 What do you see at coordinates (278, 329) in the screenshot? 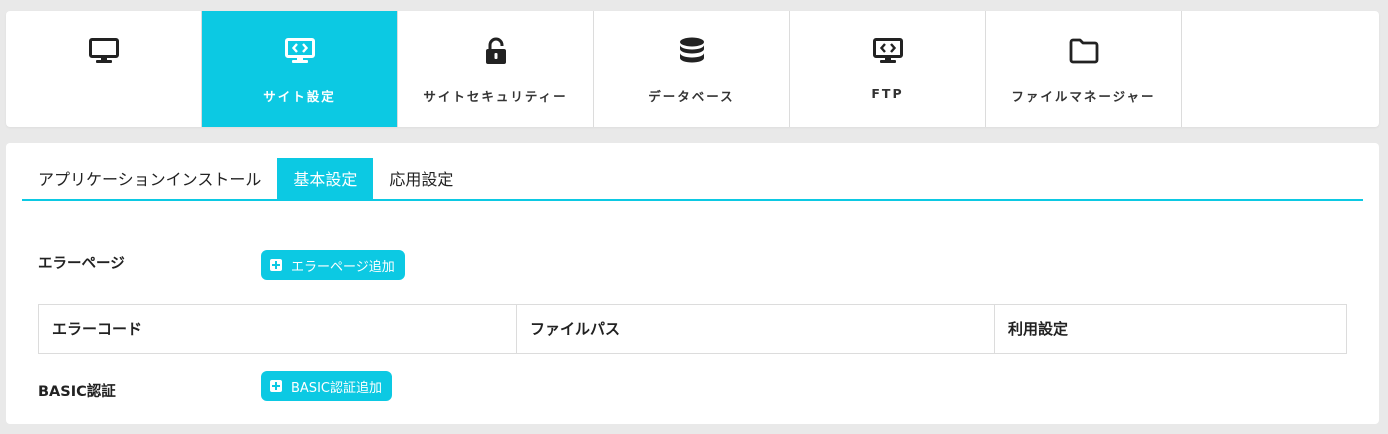
I see `column-header-error-code: エラーコード` at bounding box center [278, 329].